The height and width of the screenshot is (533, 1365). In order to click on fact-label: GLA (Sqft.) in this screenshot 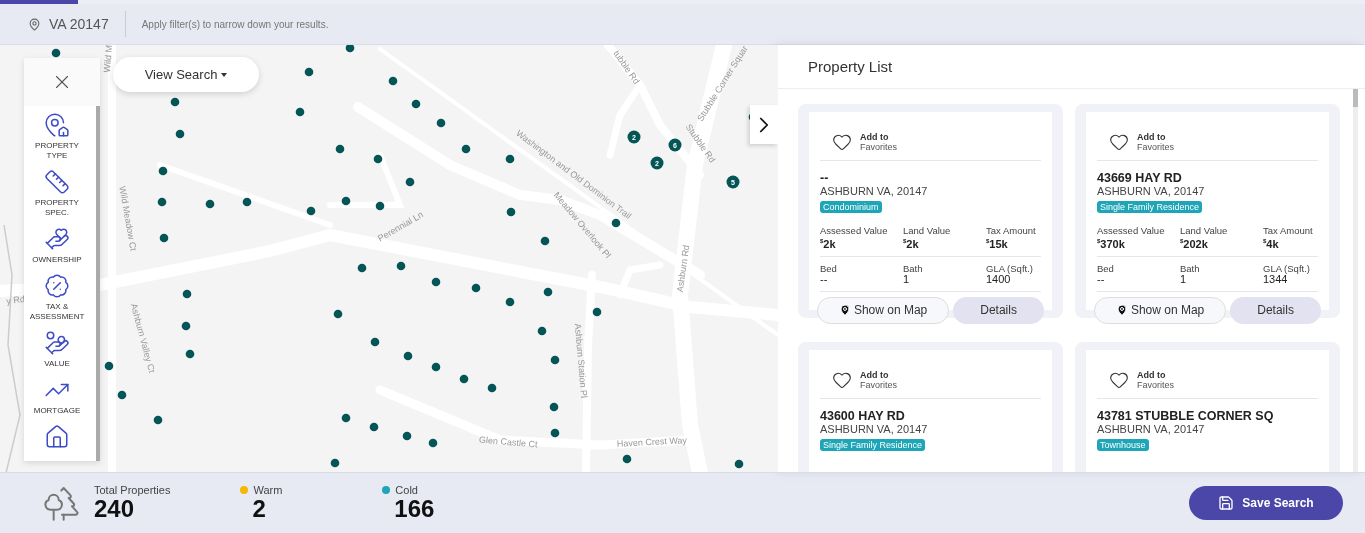, I will do `click(1010, 268)`.